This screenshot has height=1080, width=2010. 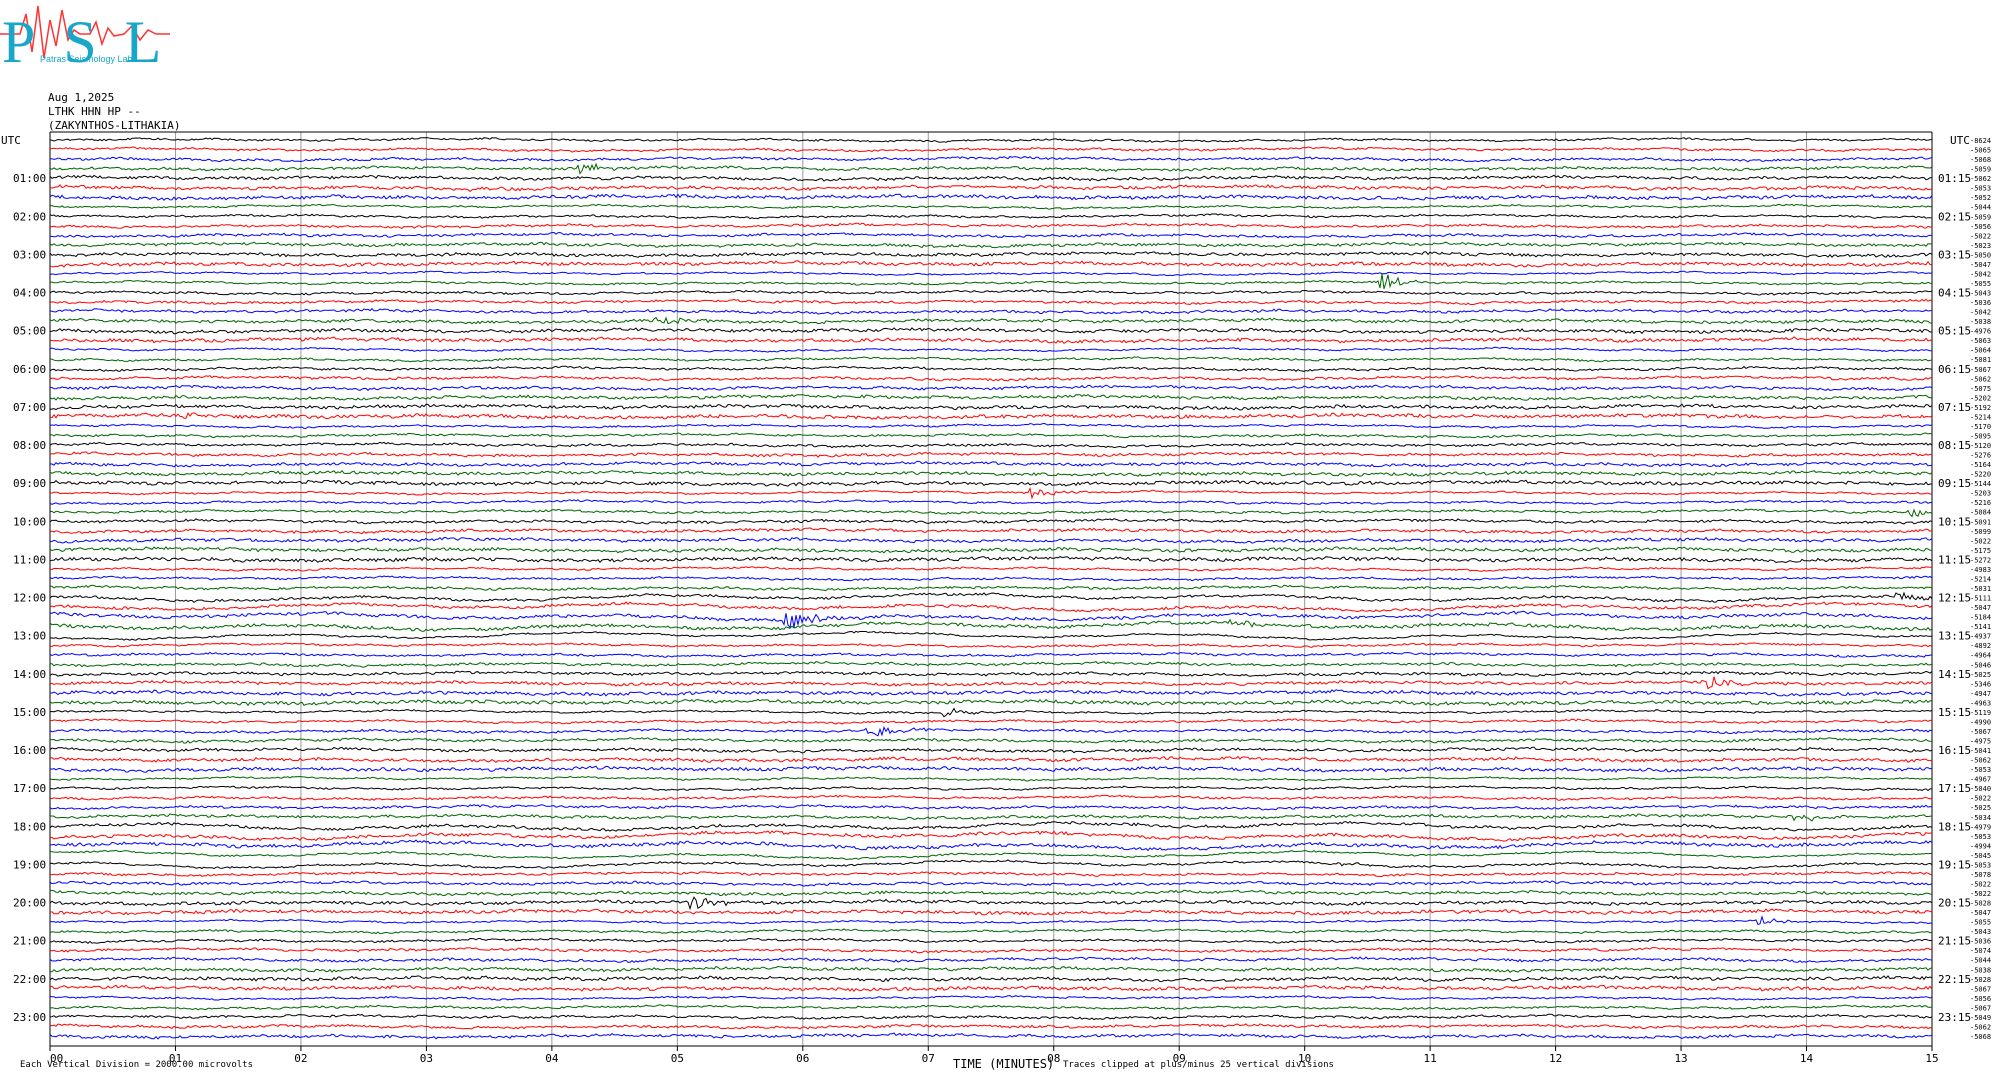 I want to click on row-mean-label: -5214, so click(x=1980, y=417).